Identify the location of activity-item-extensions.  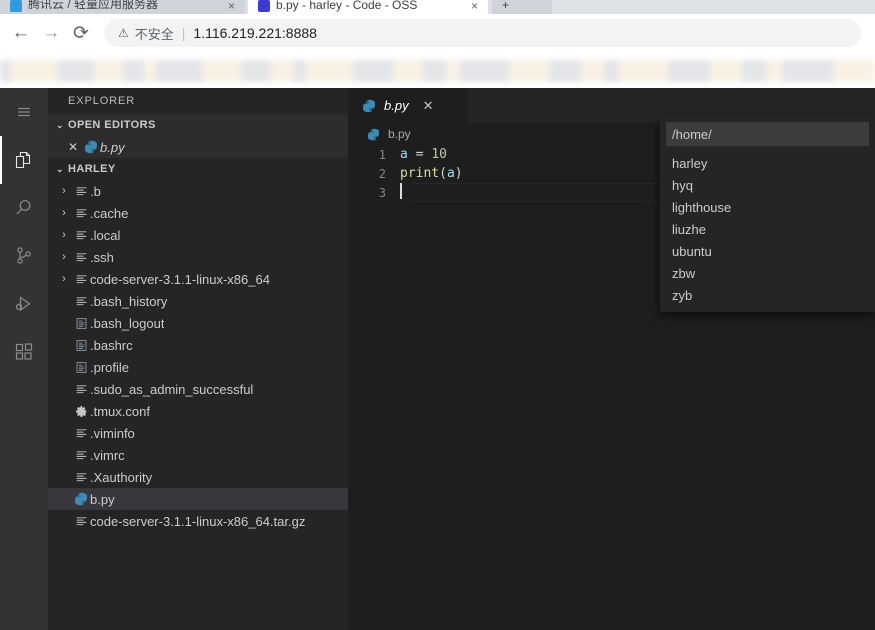
(24, 352).